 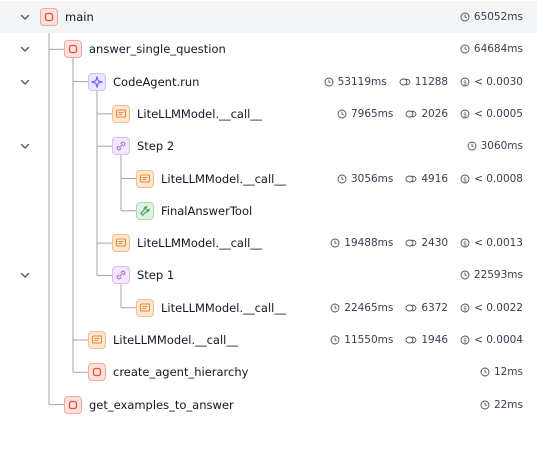 I want to click on span-metrics: 22465ms 6372 $ < 0.0022, so click(x=420, y=308).